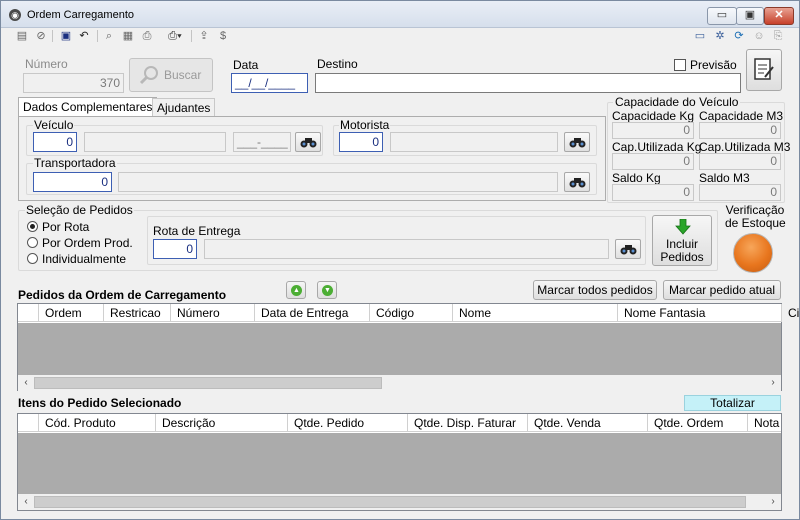  Describe the element at coordinates (175, 249) in the screenshot. I see `rota-code-field: 0` at that location.